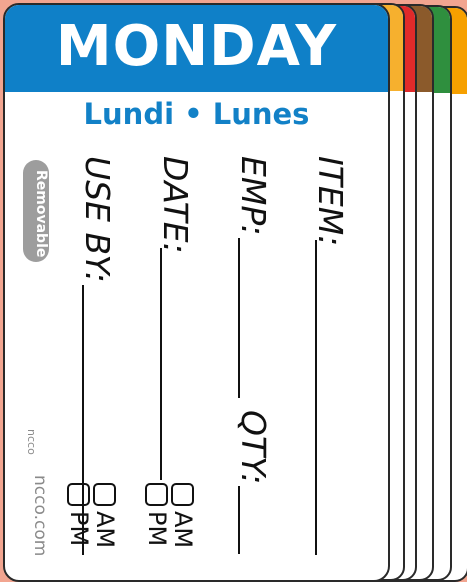 This screenshot has width=467, height=582. I want to click on use-by-am-checkbox: AM, so click(105, 515).